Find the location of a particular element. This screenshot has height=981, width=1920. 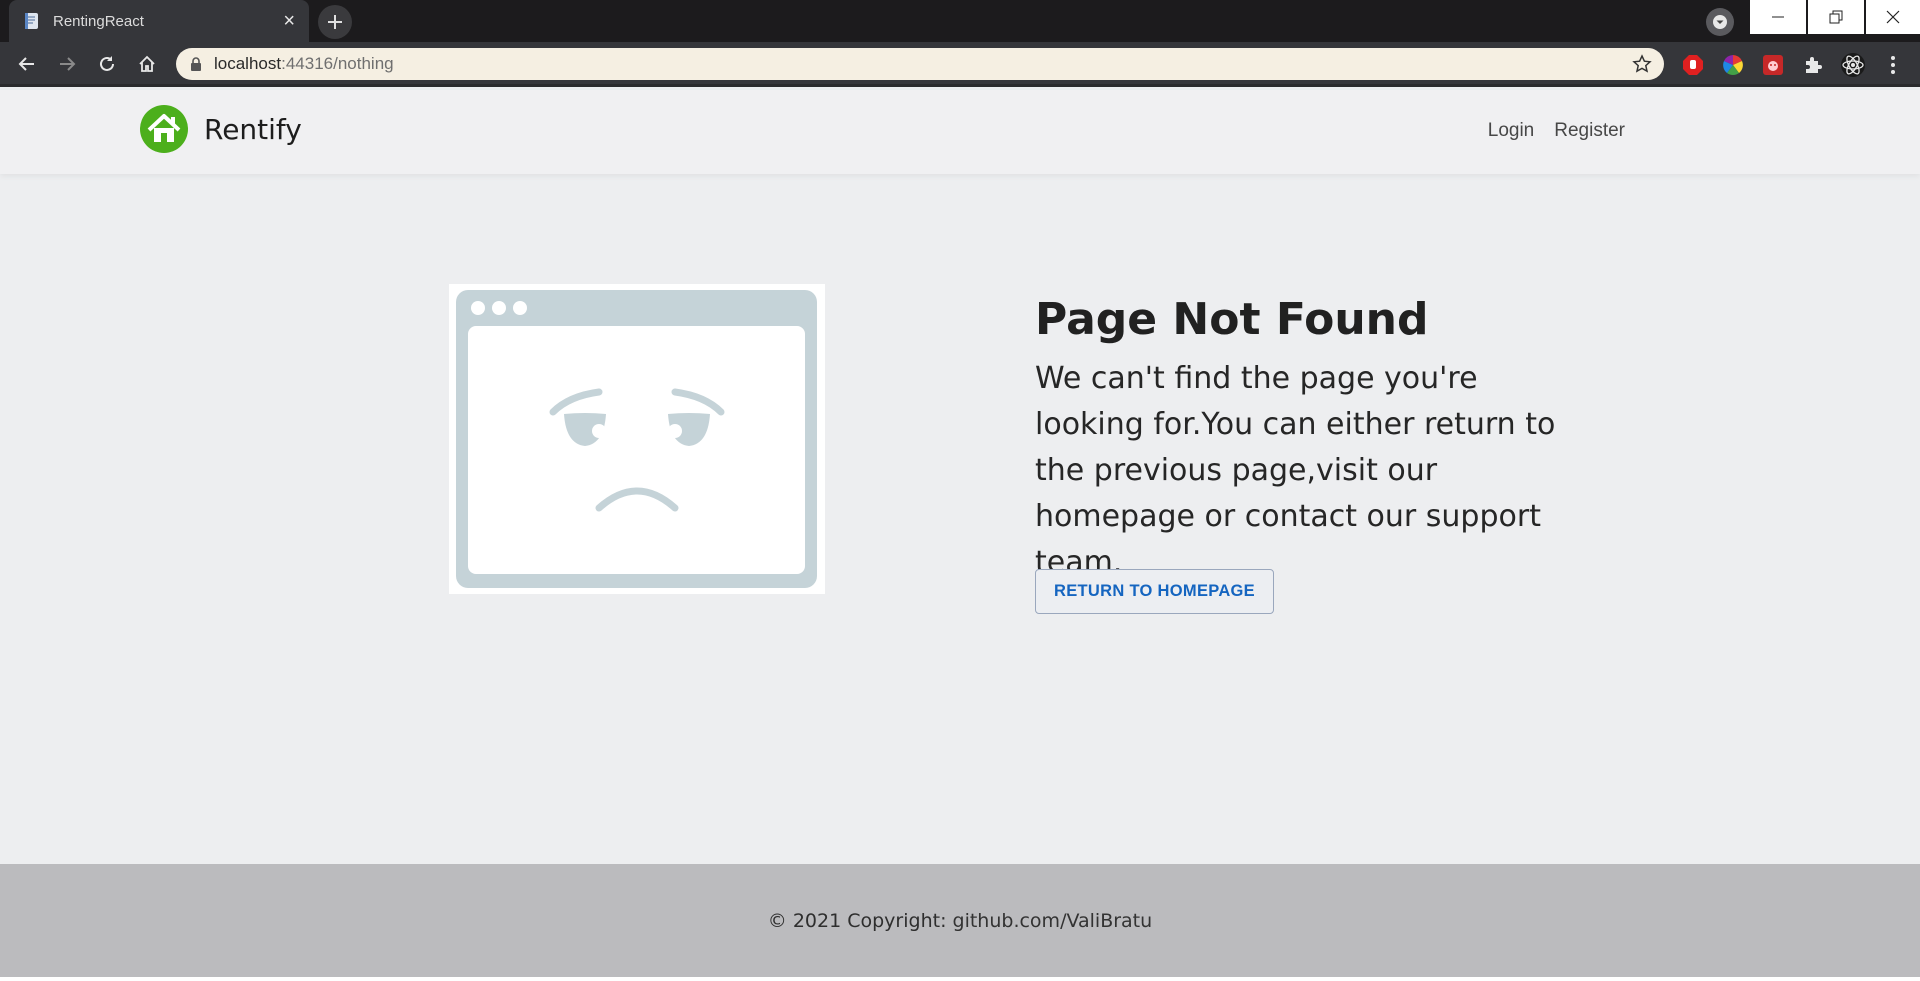

chevron-down-icon is located at coordinates (1720, 22).